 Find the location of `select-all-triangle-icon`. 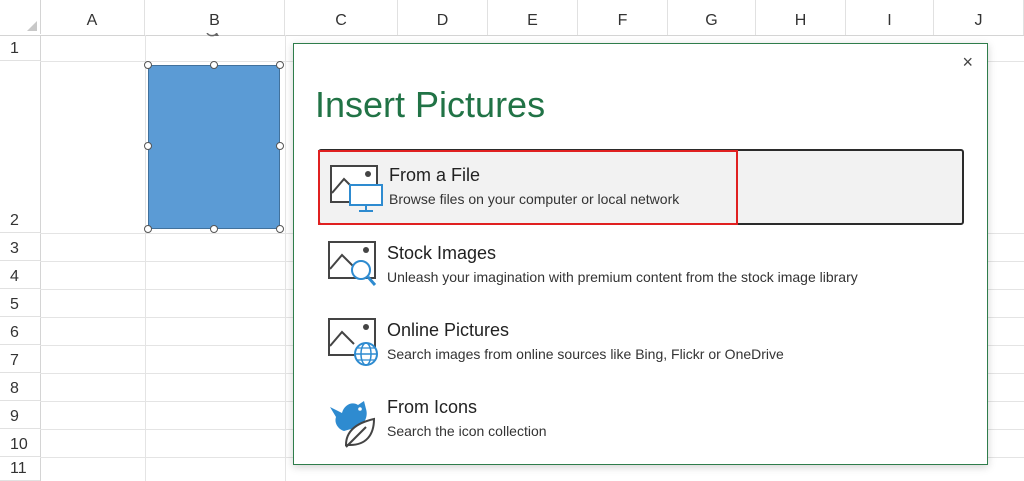

select-all-triangle-icon is located at coordinates (32, 26).